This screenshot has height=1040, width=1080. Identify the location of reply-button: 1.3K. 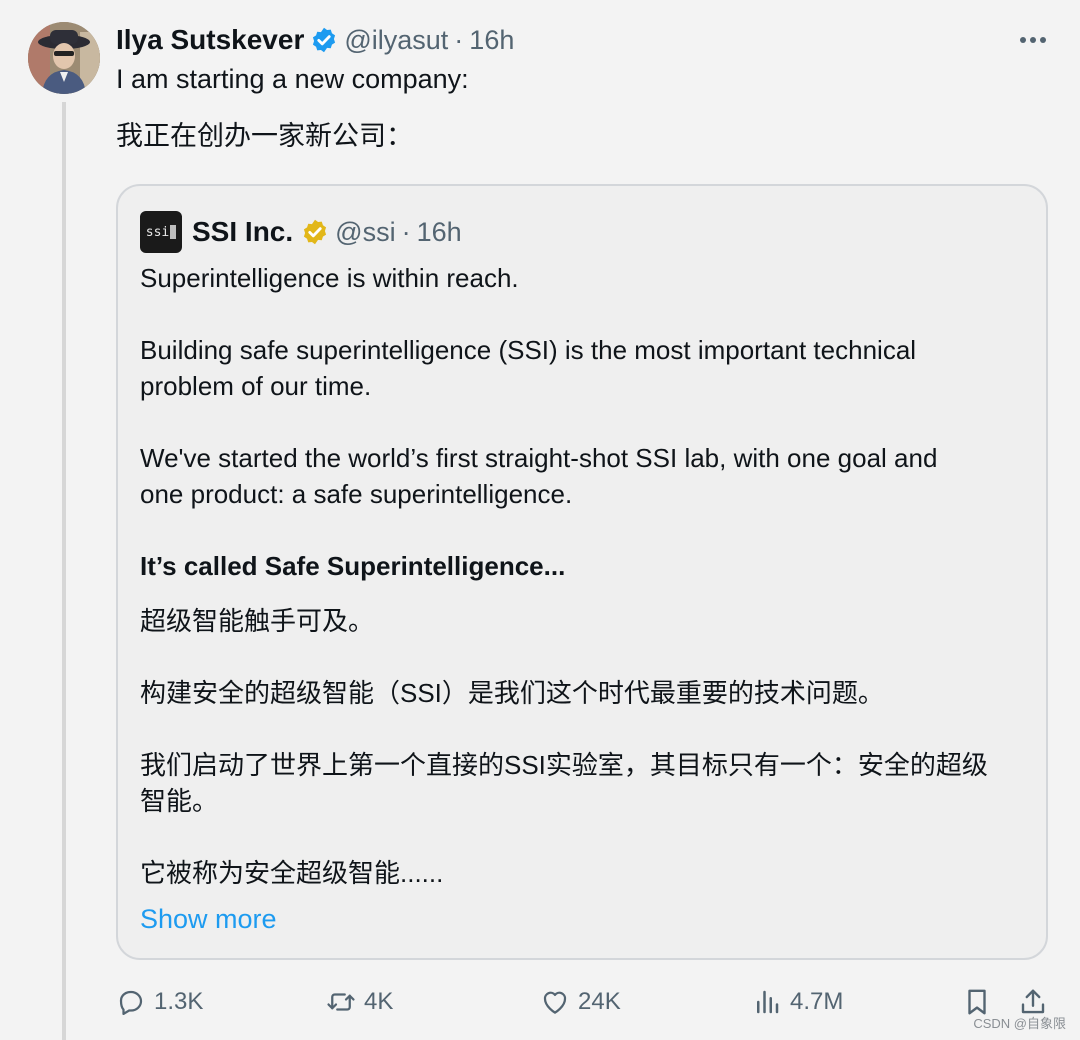
(159, 1002).